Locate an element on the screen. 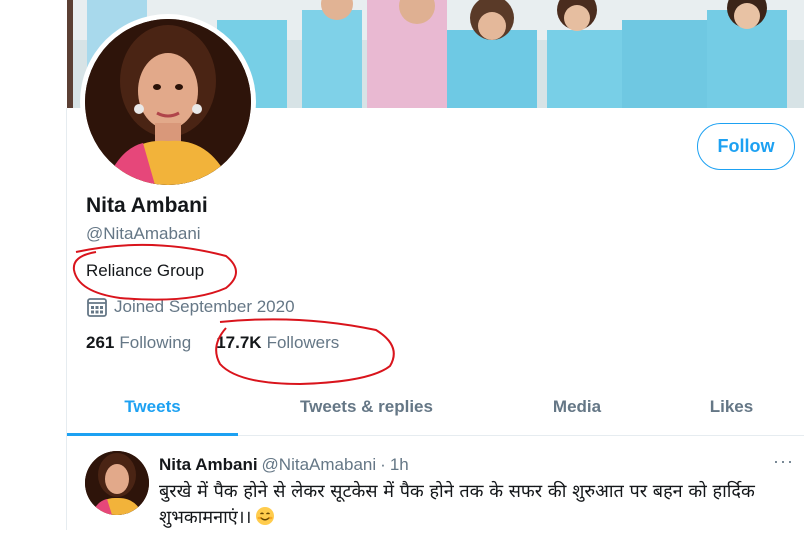 This screenshot has height=534, width=804. tweet-header: Nita Ambani @NitaAmabani · 1h is located at coordinates (284, 465).